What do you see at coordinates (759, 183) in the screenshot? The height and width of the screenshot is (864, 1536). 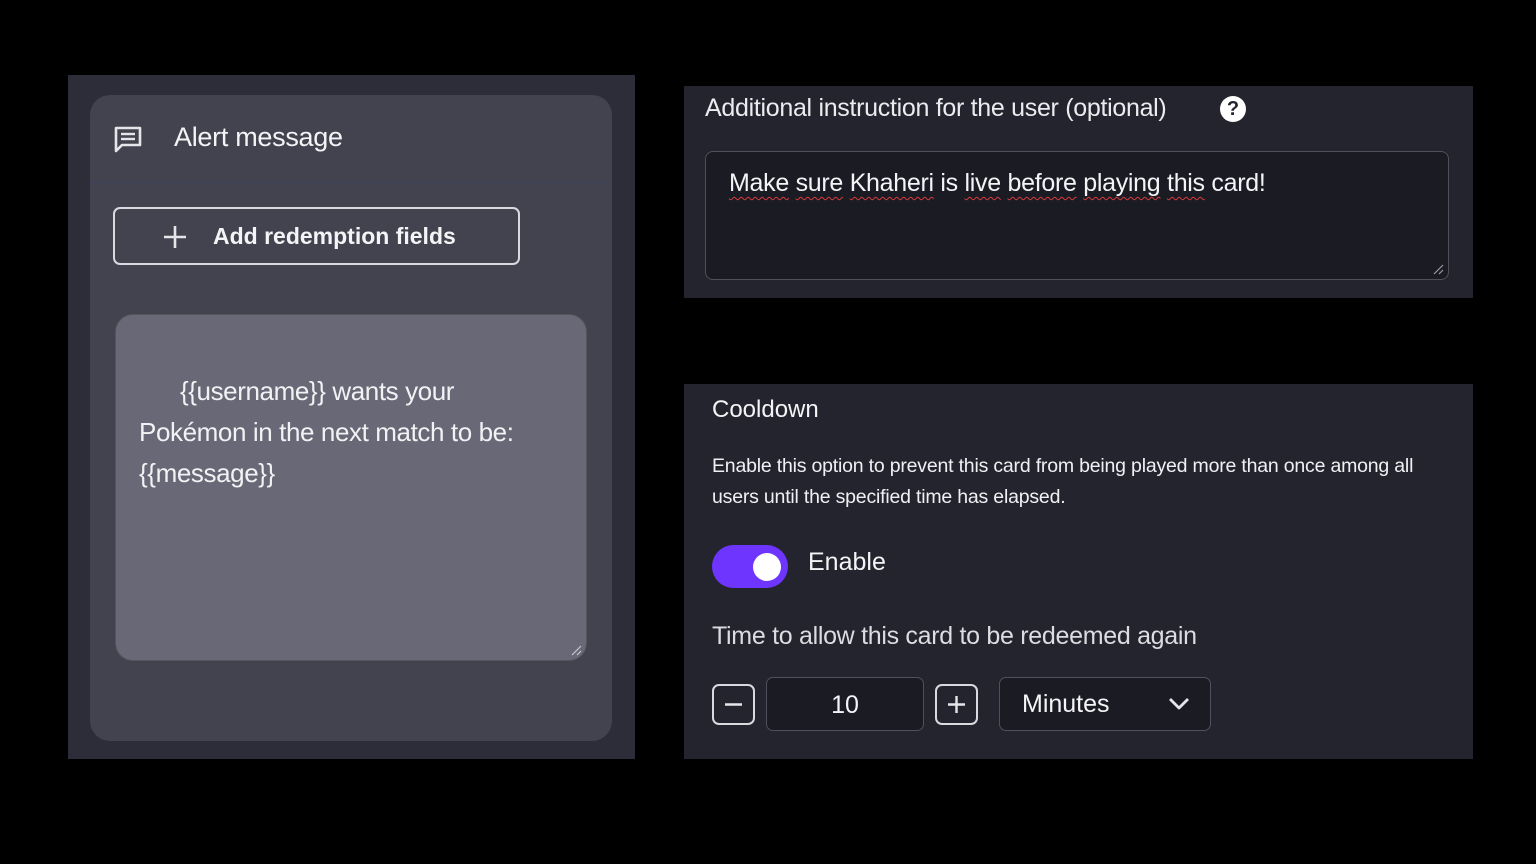 I see `instruction-word: Make` at bounding box center [759, 183].